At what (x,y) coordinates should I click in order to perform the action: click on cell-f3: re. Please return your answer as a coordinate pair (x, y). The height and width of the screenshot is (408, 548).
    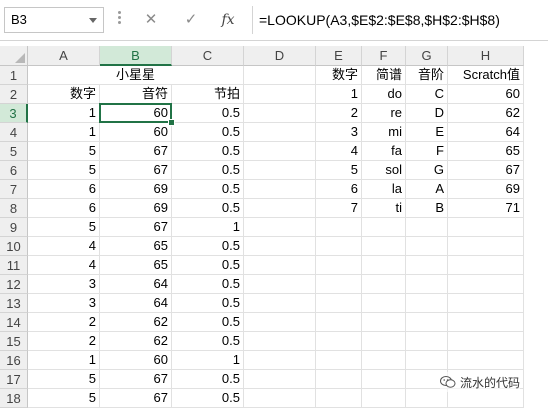
    Looking at the image, I should click on (384, 113).